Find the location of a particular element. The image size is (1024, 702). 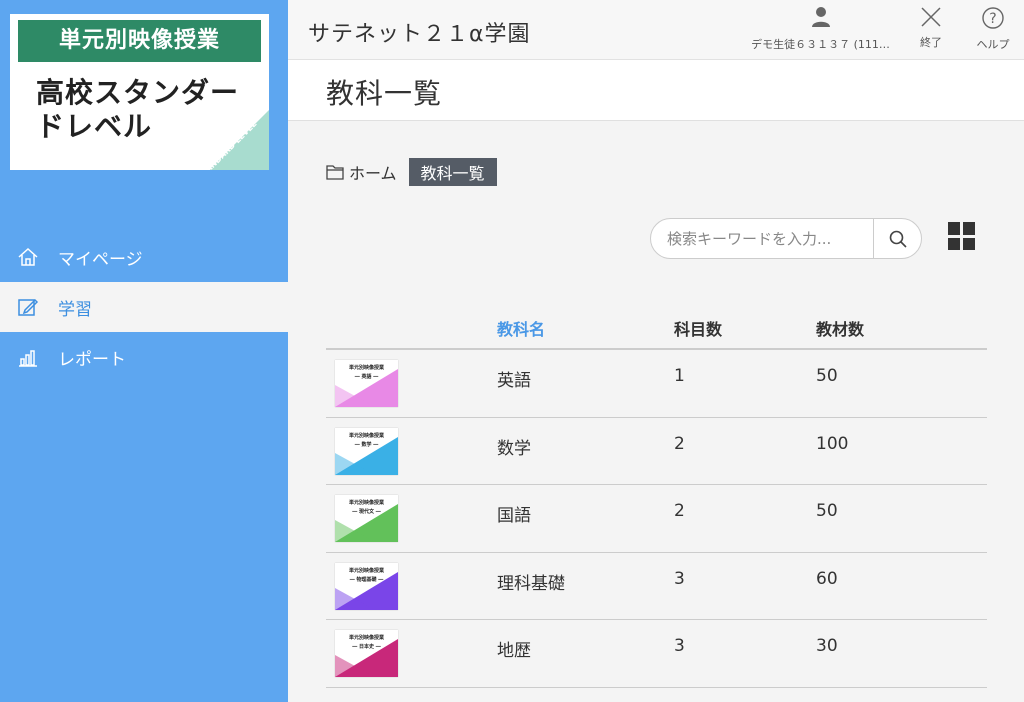

sidebar-nav: マイページ 学習 レポート is located at coordinates (144, 307).